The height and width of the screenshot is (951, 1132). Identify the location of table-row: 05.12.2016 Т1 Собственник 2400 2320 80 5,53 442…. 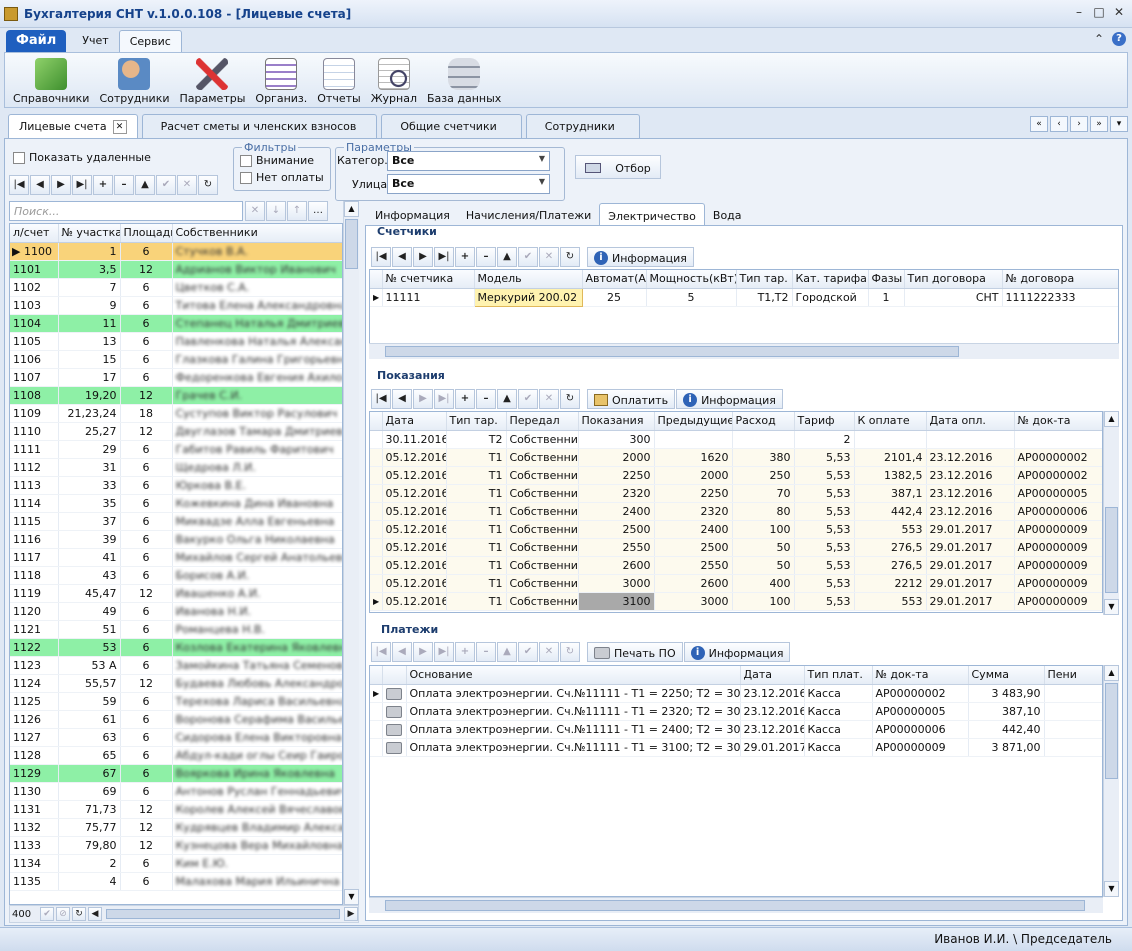
(736, 511).